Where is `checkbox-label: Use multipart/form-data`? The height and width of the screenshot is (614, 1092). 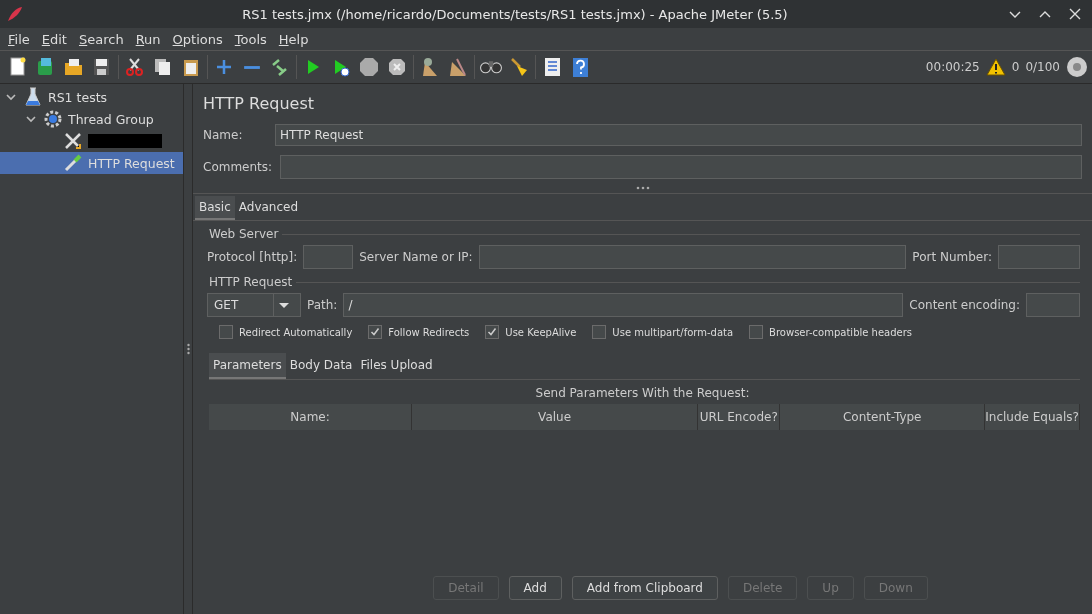 checkbox-label: Use multipart/form-data is located at coordinates (673, 332).